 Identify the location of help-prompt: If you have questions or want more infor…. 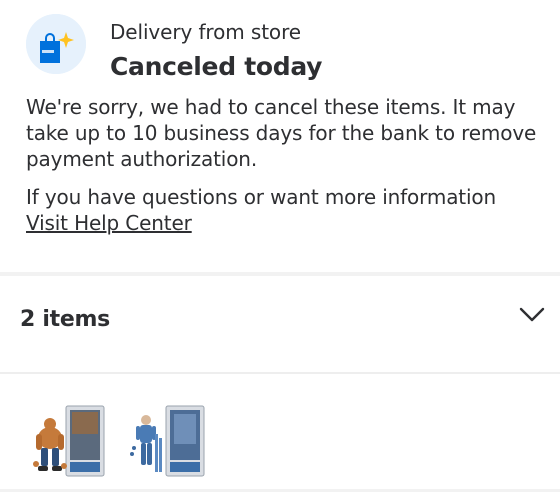
(261, 197).